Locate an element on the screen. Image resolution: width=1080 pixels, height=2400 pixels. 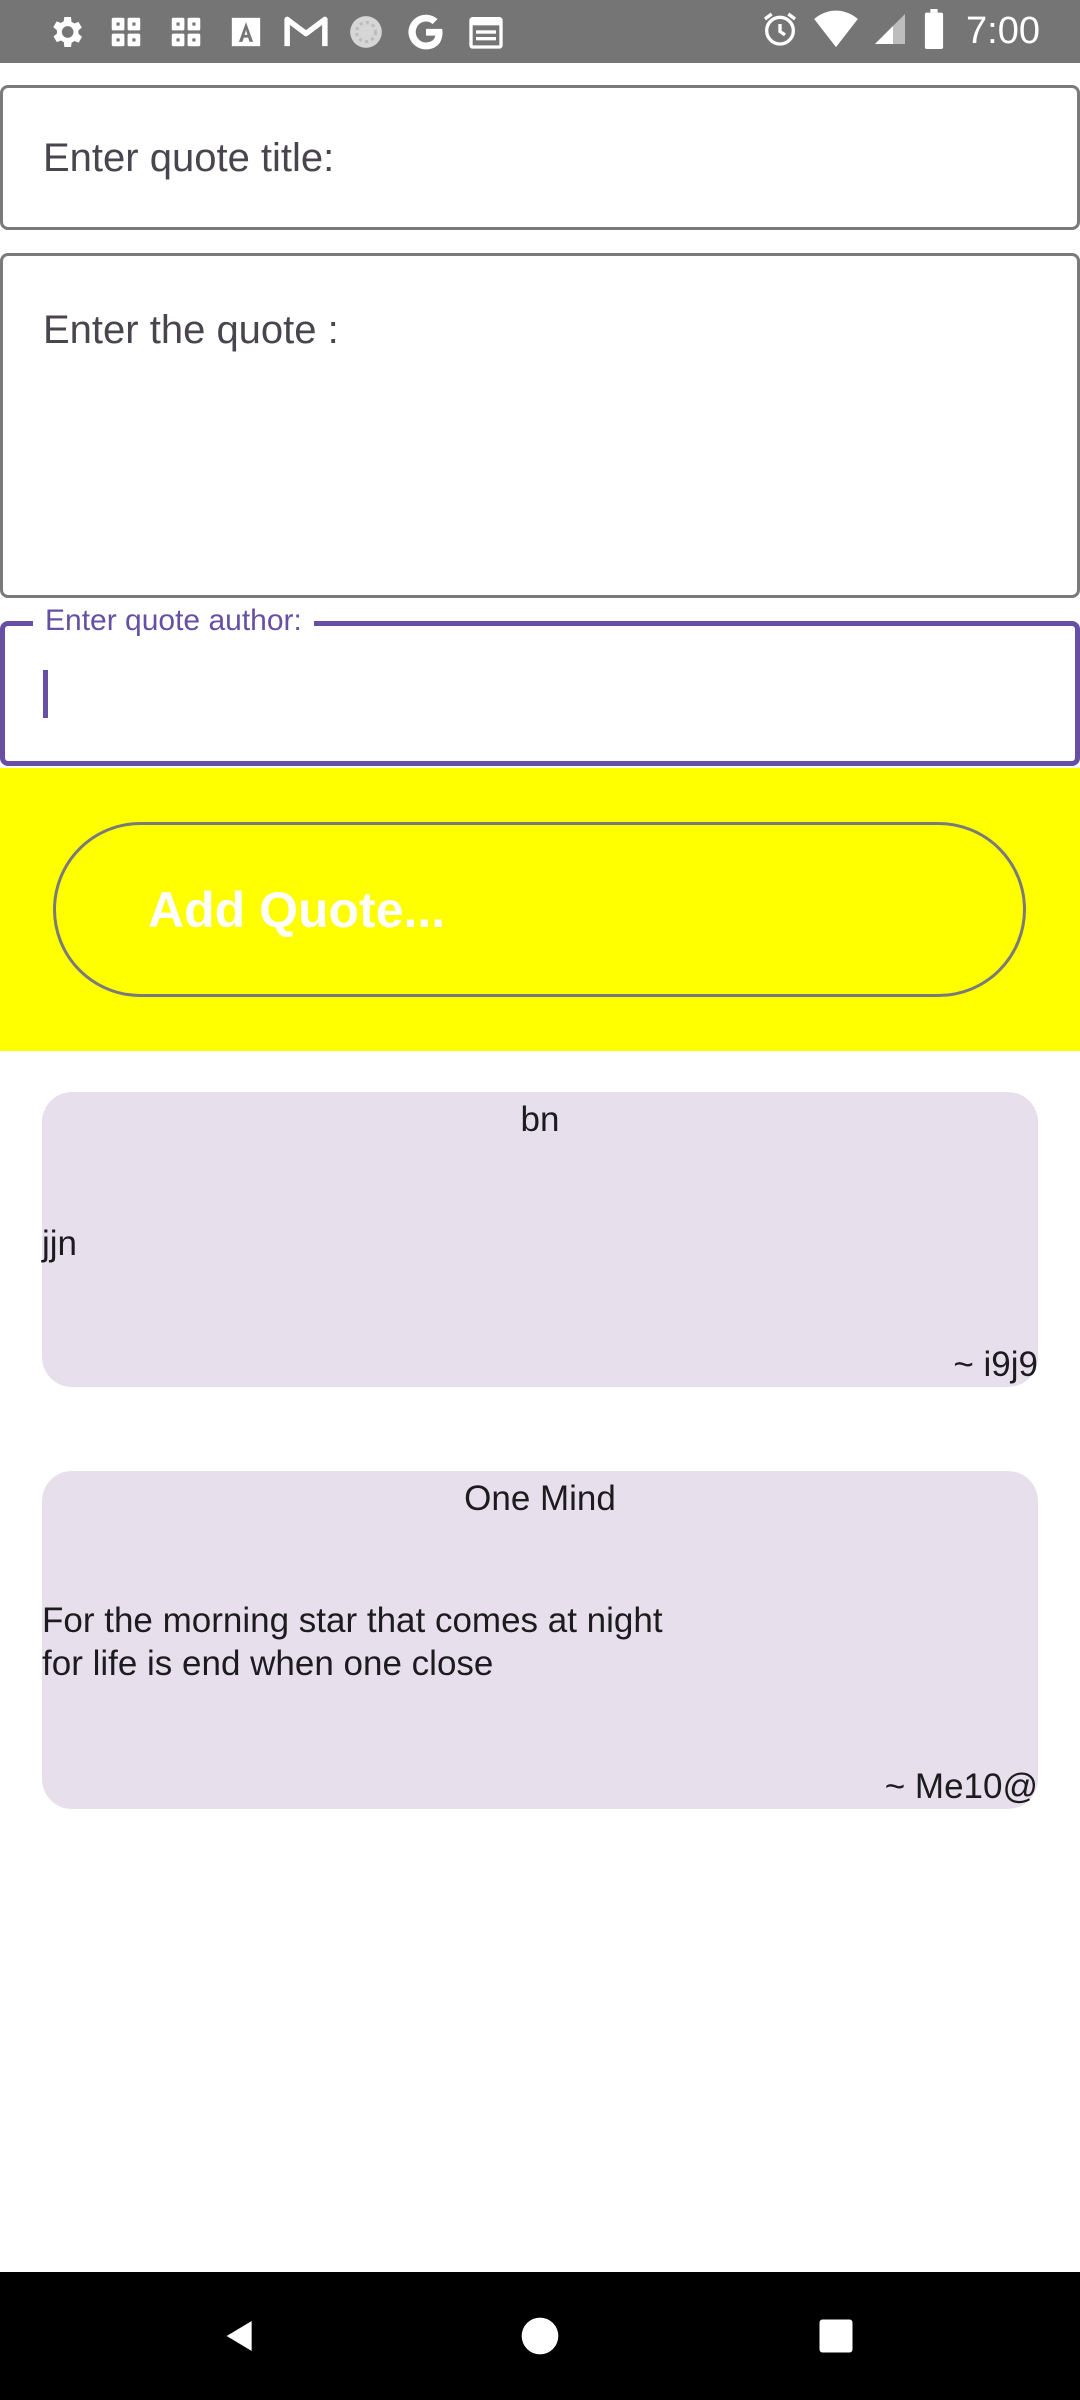
quote-title-placeholder: Enter quote title: is located at coordinates (189, 158).